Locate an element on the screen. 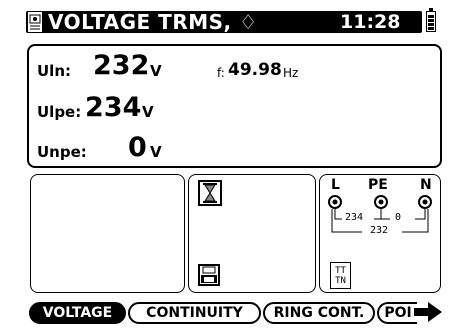 This screenshot has width=449, height=333. earthing-system-indicator: TT TN is located at coordinates (340, 275).